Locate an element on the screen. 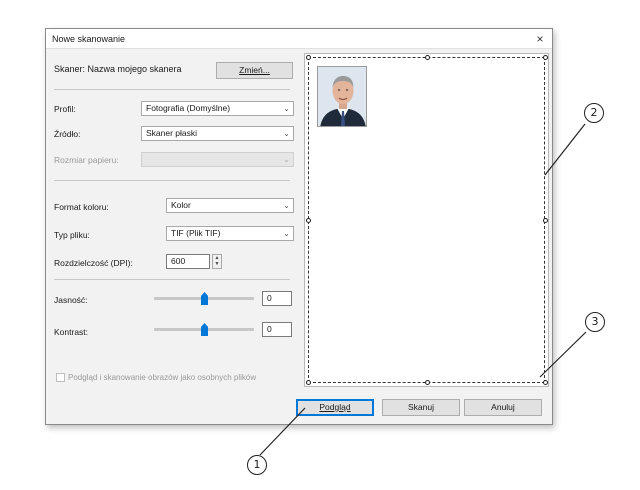 The height and width of the screenshot is (490, 640). callout-3: 3 is located at coordinates (595, 322).